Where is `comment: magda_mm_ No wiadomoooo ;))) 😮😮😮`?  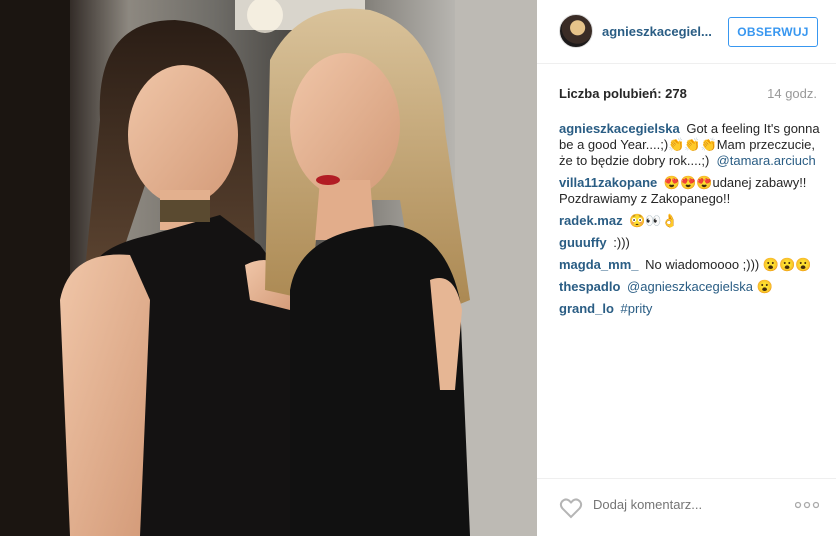
comment: magda_mm_ No wiadomoooo ;))) 😮😮😮 is located at coordinates (690, 265).